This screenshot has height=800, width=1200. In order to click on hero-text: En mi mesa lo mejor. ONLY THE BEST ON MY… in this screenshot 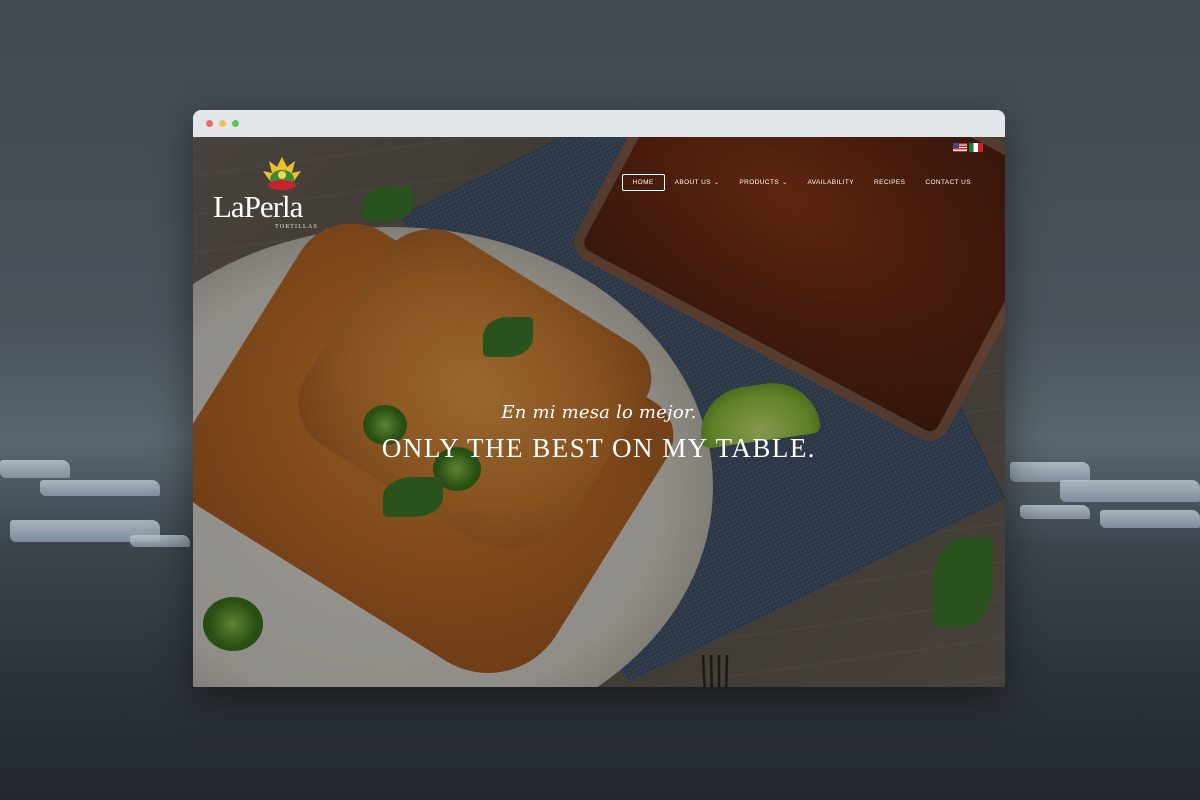, I will do `click(599, 433)`.